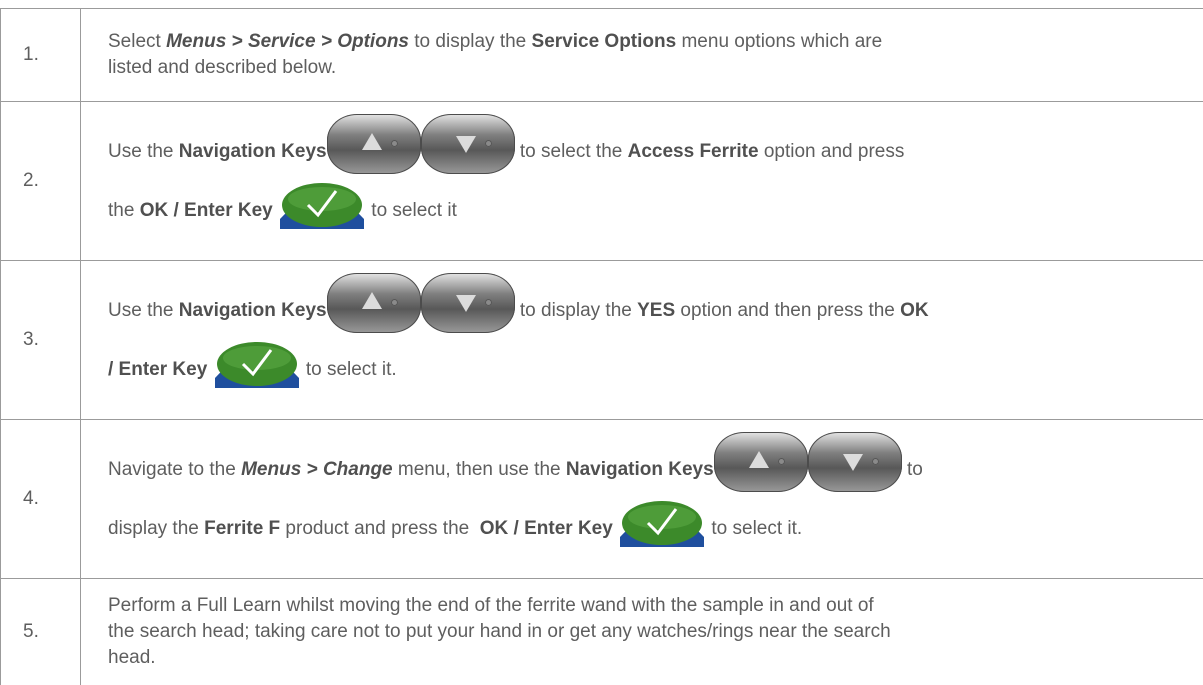 This screenshot has width=1203, height=685. Describe the element at coordinates (655, 68) in the screenshot. I see `step-line: listed and described below.` at that location.